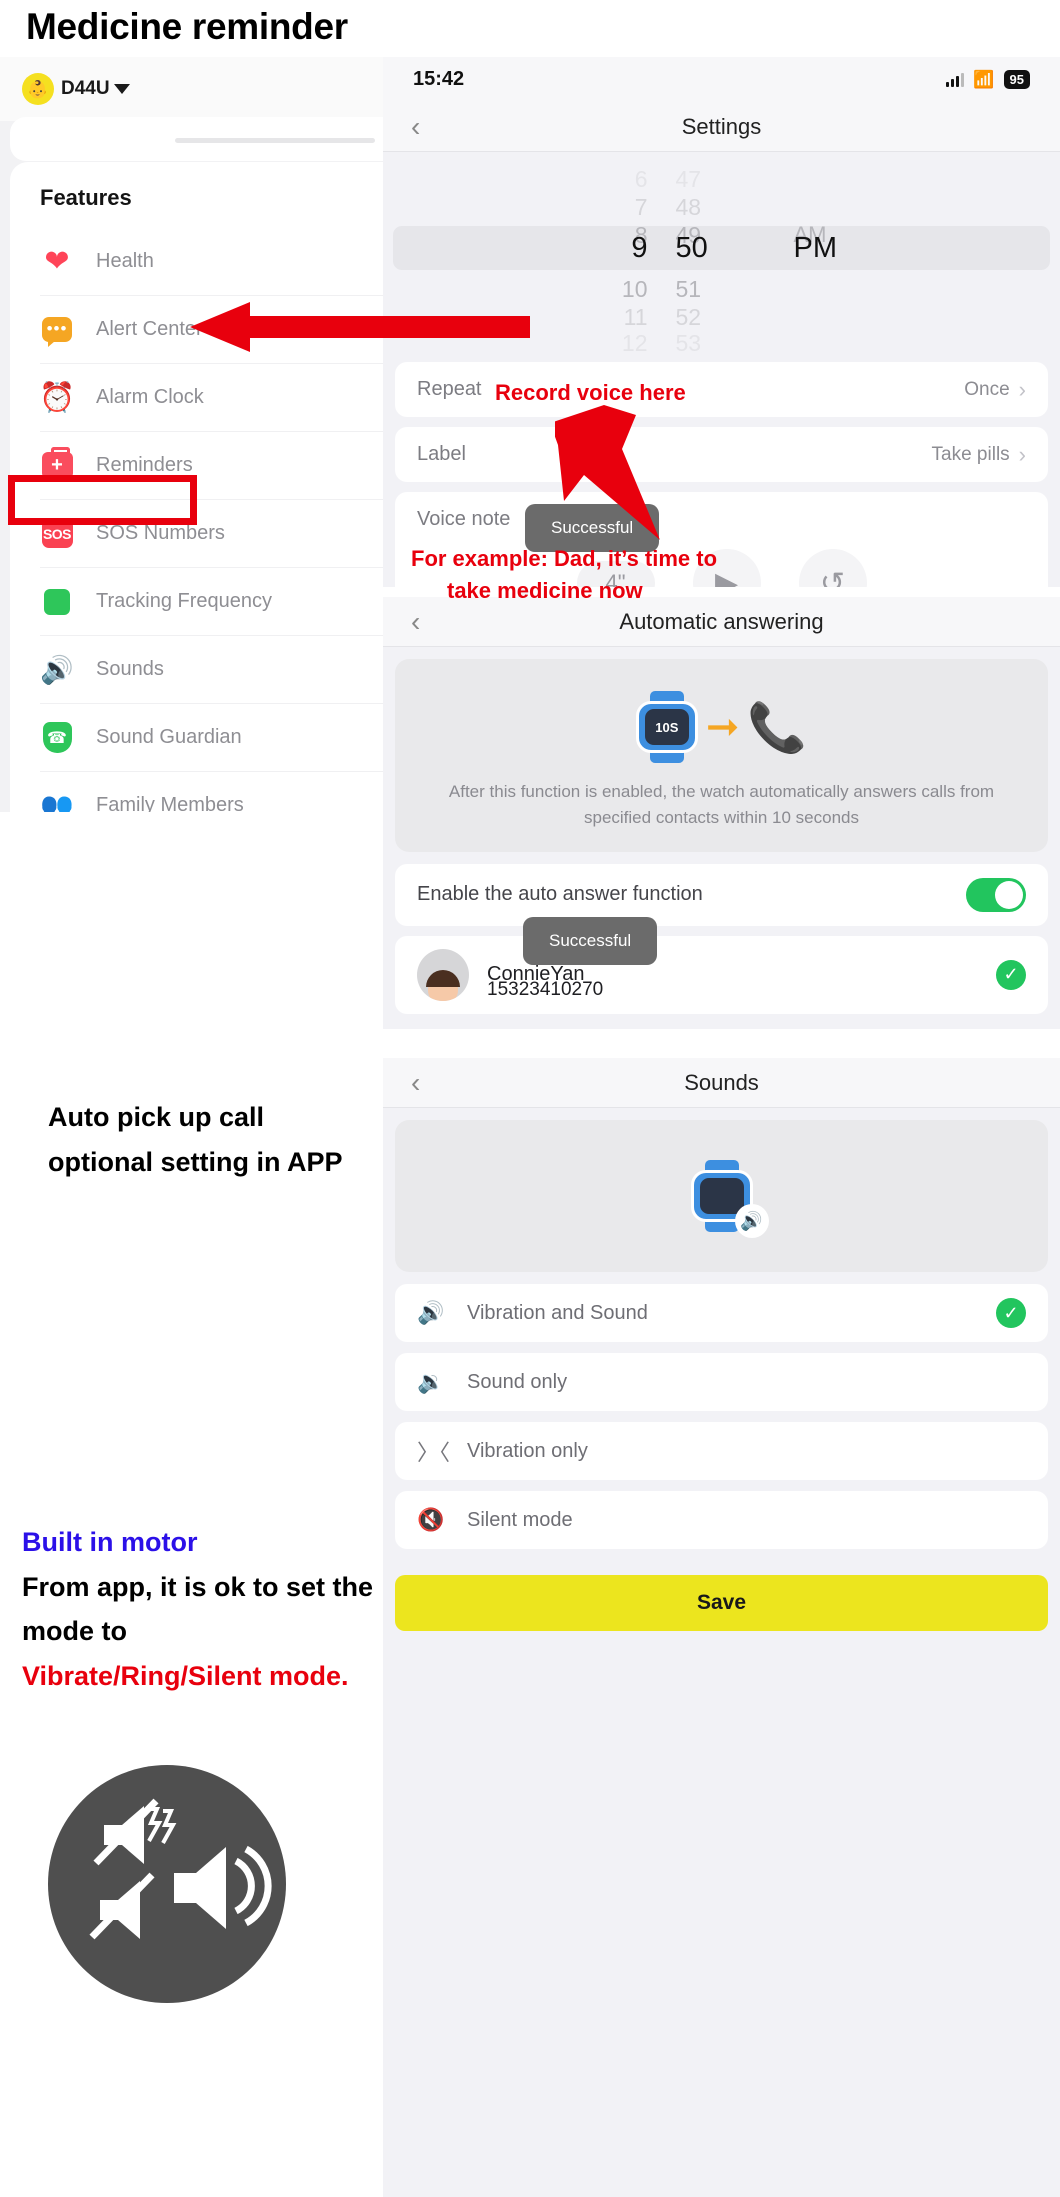  I want to click on alert-bubble-icon: •••, so click(57, 330).